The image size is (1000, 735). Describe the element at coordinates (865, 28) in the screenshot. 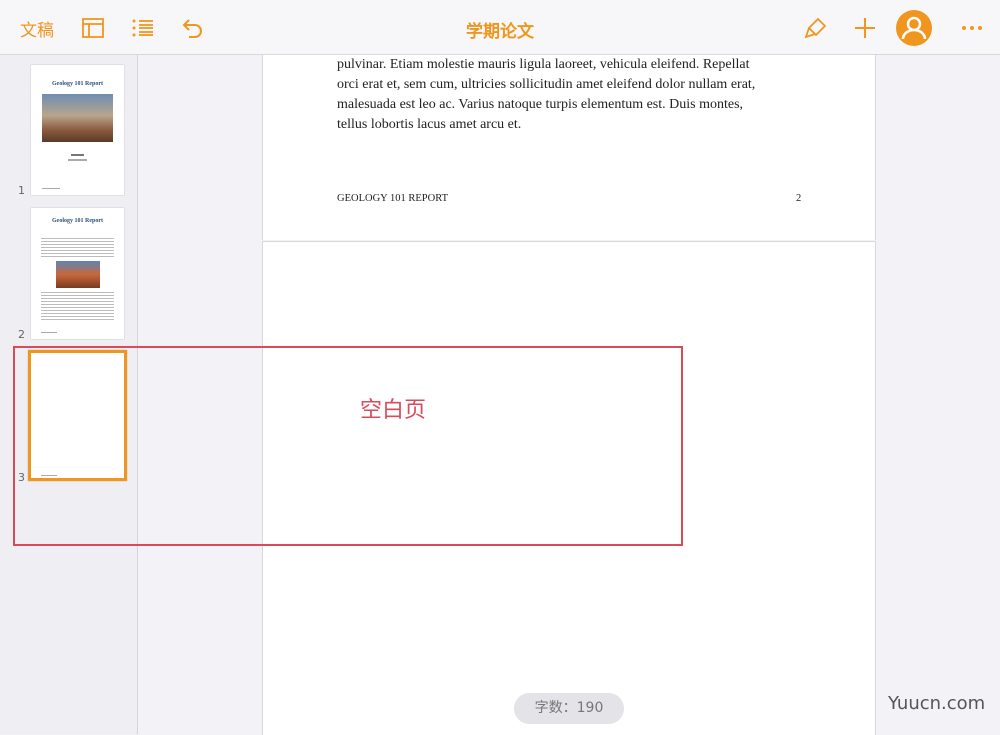

I see `add-icon` at that location.